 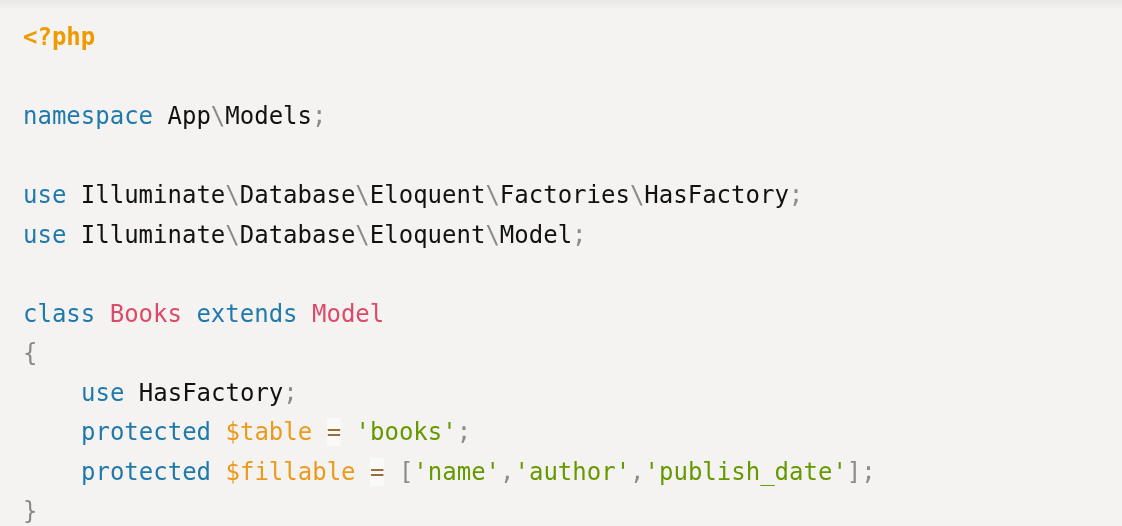 What do you see at coordinates (204, 314) in the screenshot?
I see `code-line: class Books extends Model` at bounding box center [204, 314].